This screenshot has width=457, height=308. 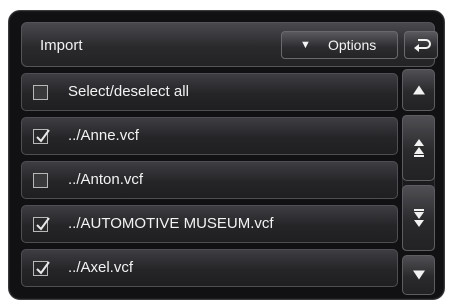 What do you see at coordinates (128, 91) in the screenshot?
I see `list-item-label: Select/deselect all` at bounding box center [128, 91].